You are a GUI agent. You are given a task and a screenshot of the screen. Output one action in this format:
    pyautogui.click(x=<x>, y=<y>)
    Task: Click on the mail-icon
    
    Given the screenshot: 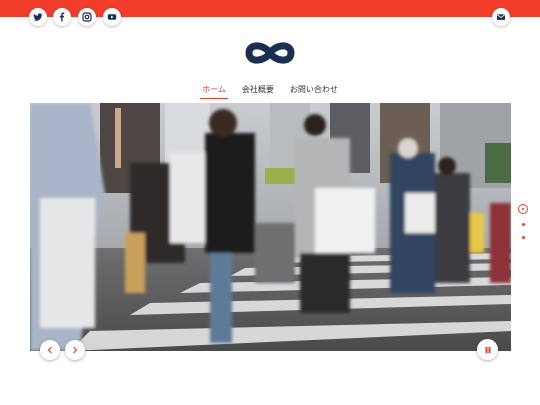 What is the action you would take?
    pyautogui.click(x=501, y=17)
    